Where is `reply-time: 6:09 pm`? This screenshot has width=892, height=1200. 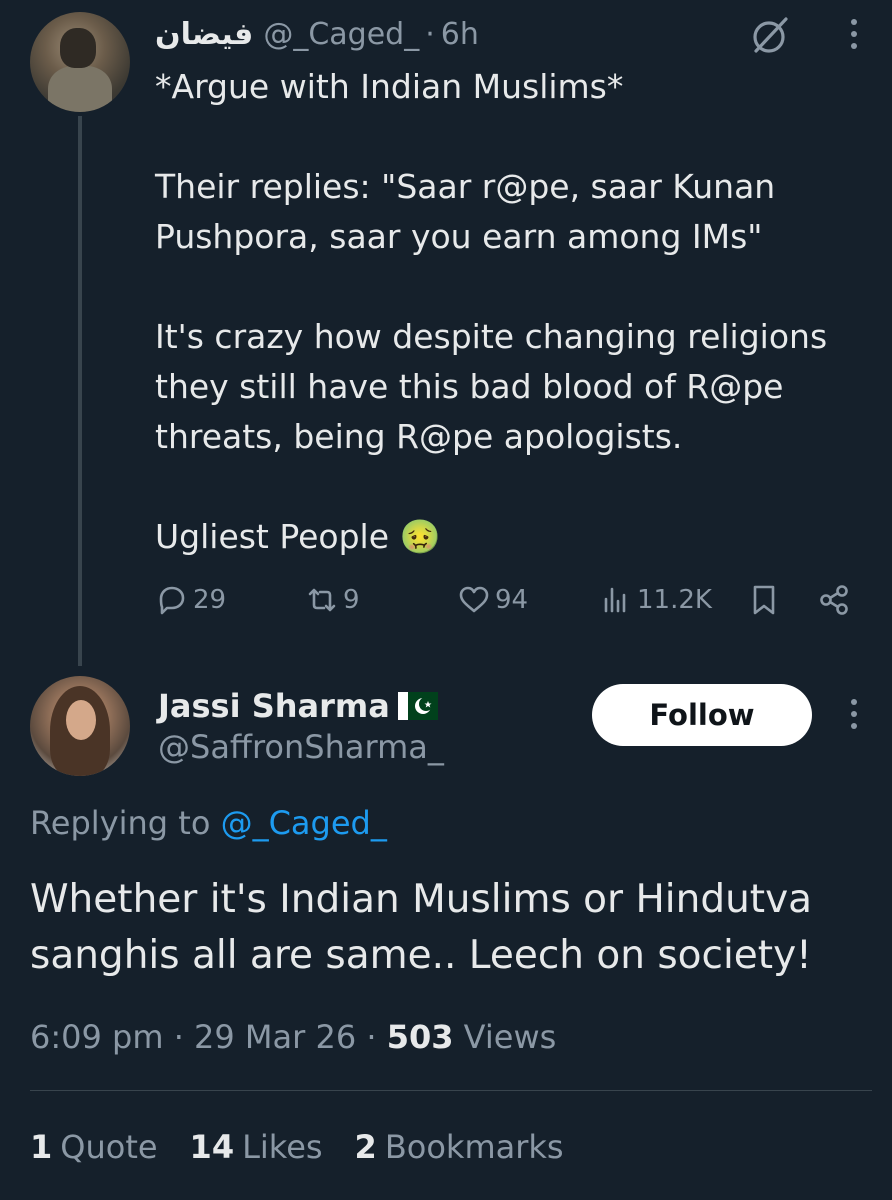
reply-time: 6:09 pm is located at coordinates (97, 1037).